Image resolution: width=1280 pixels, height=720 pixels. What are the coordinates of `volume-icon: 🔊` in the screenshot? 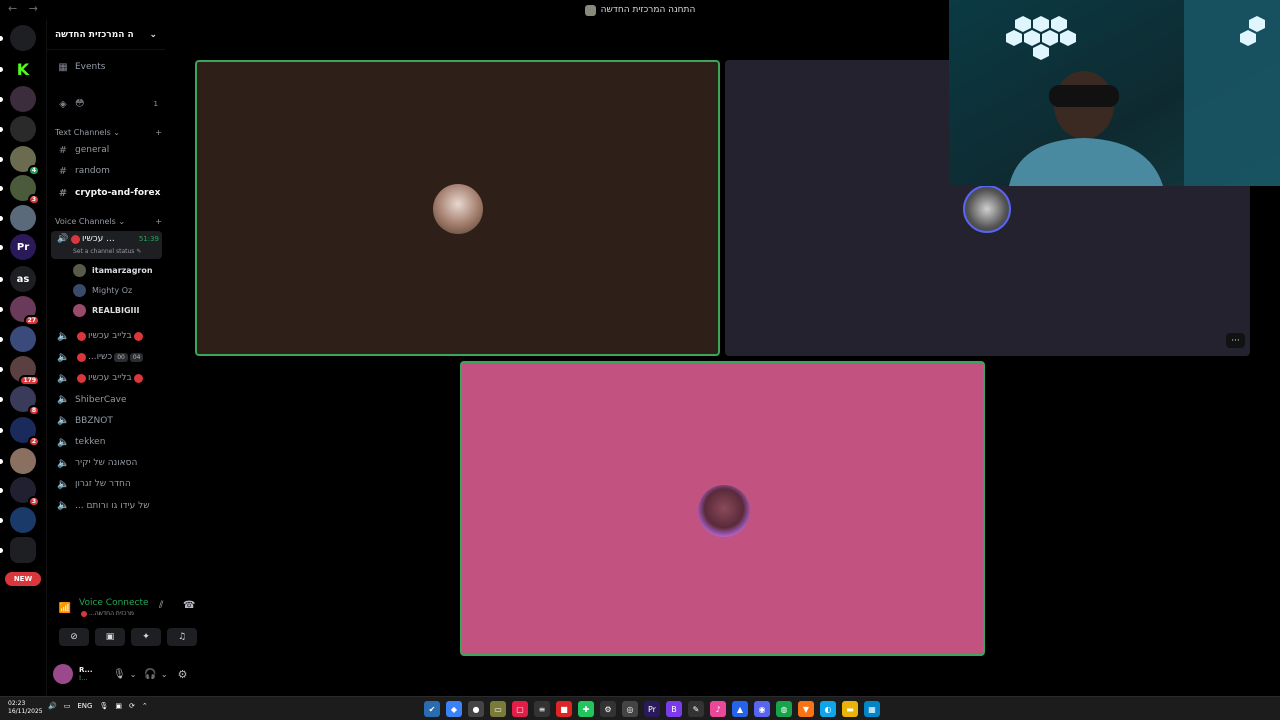 It's located at (52, 706).